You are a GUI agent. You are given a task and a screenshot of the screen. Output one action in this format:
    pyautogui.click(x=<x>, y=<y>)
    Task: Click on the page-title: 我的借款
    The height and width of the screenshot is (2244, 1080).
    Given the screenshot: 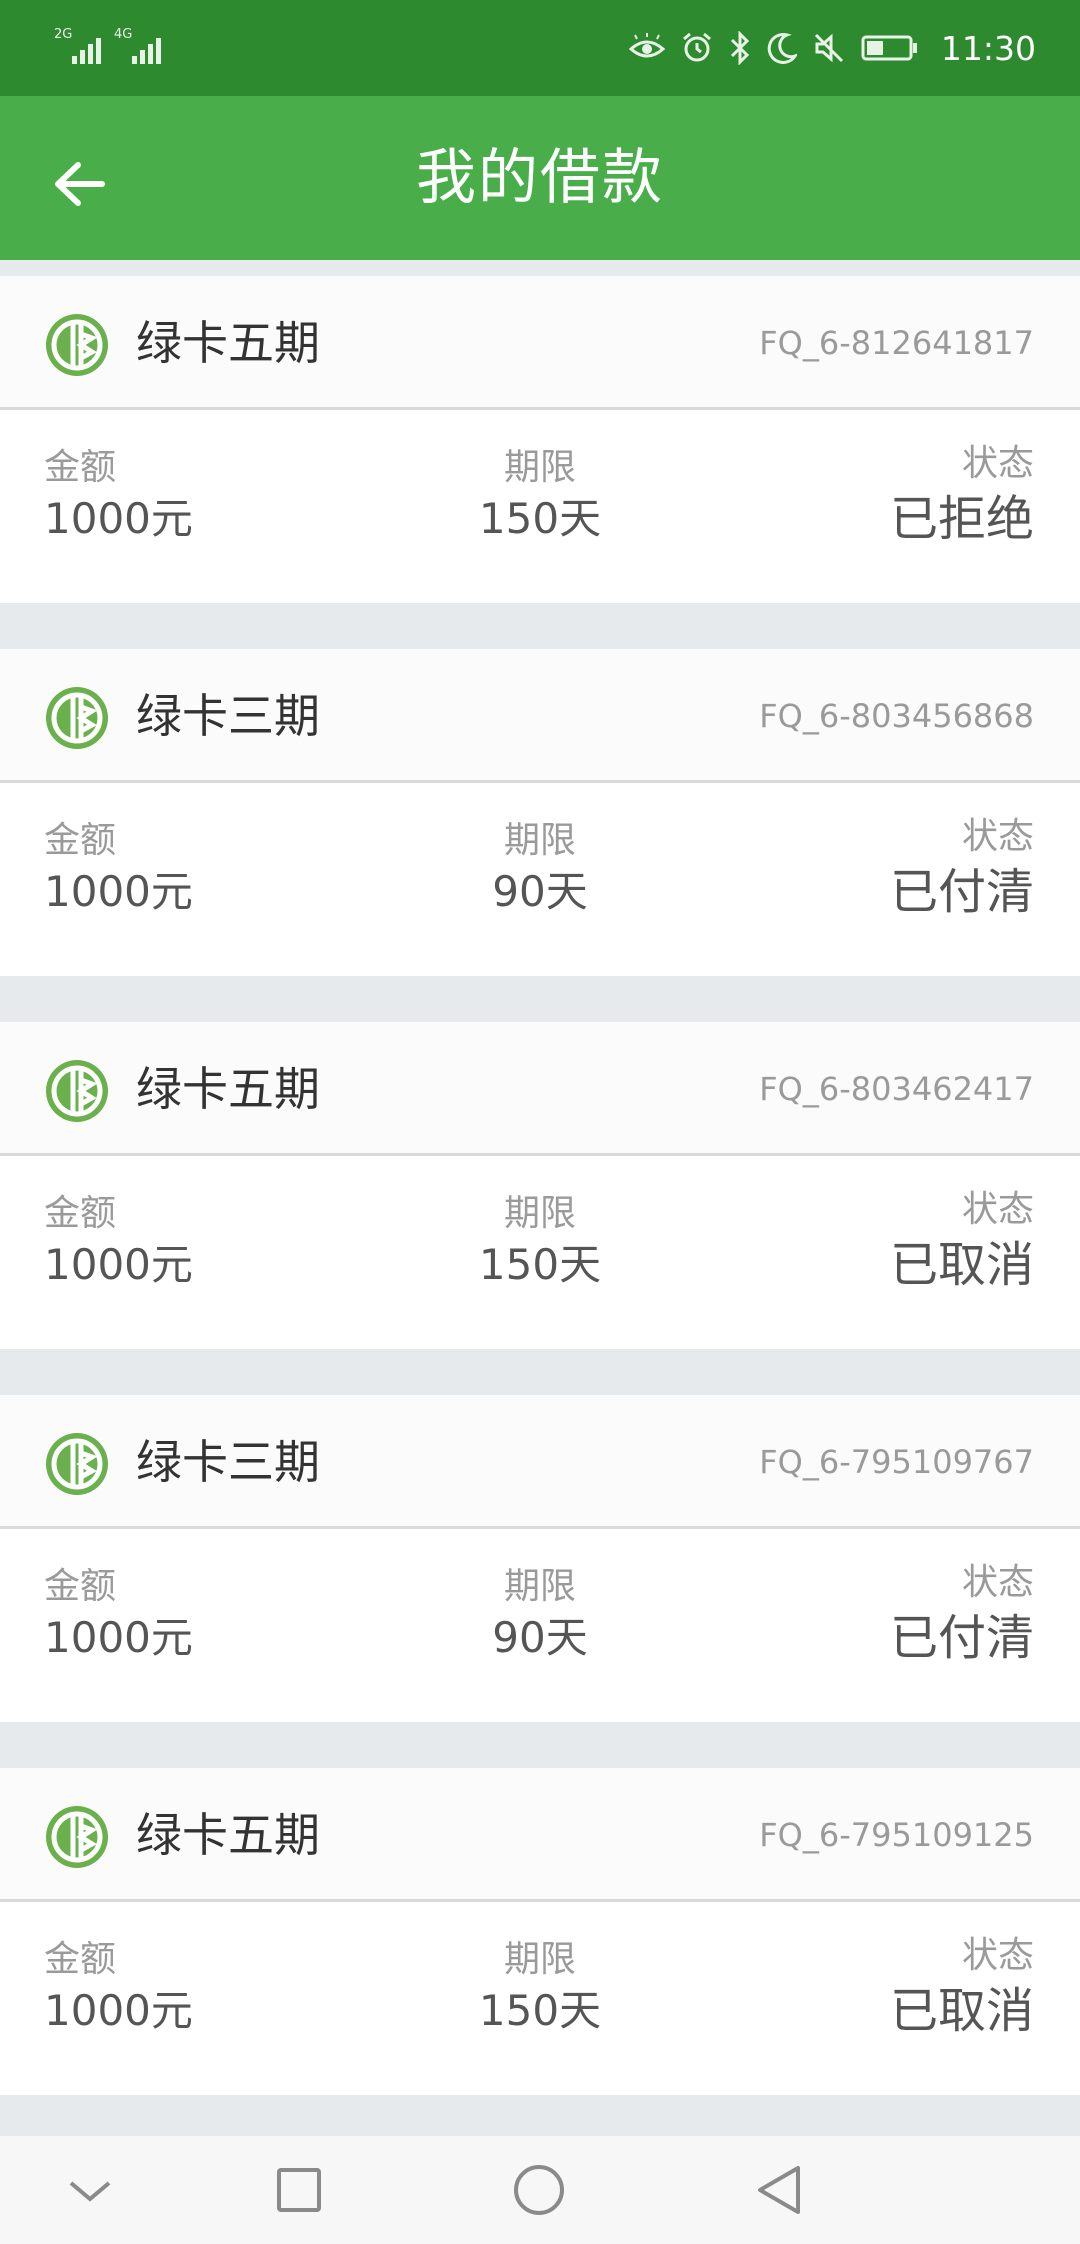 What is the action you would take?
    pyautogui.click(x=540, y=178)
    